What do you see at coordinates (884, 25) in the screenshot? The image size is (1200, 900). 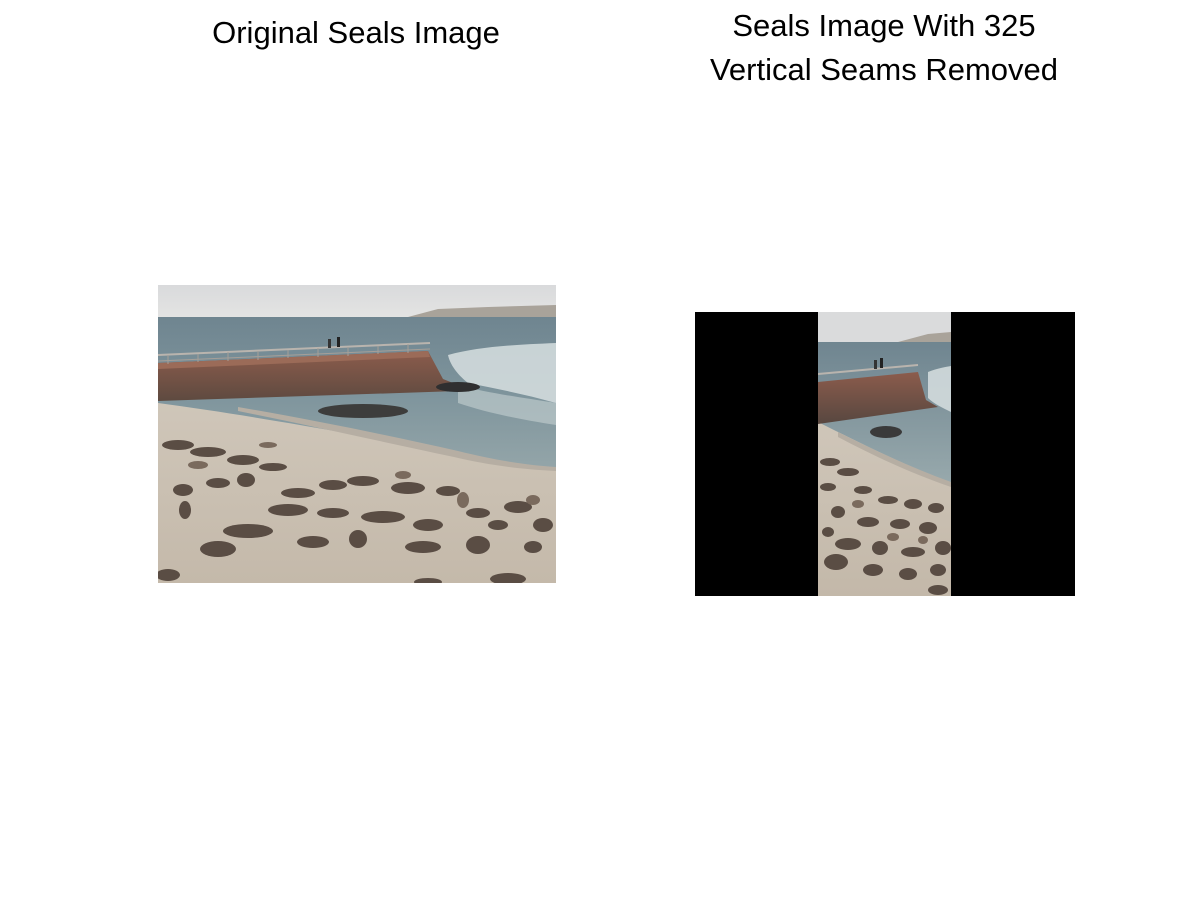 I see `carved-image-title-line-1: Seals Image With 325` at bounding box center [884, 25].